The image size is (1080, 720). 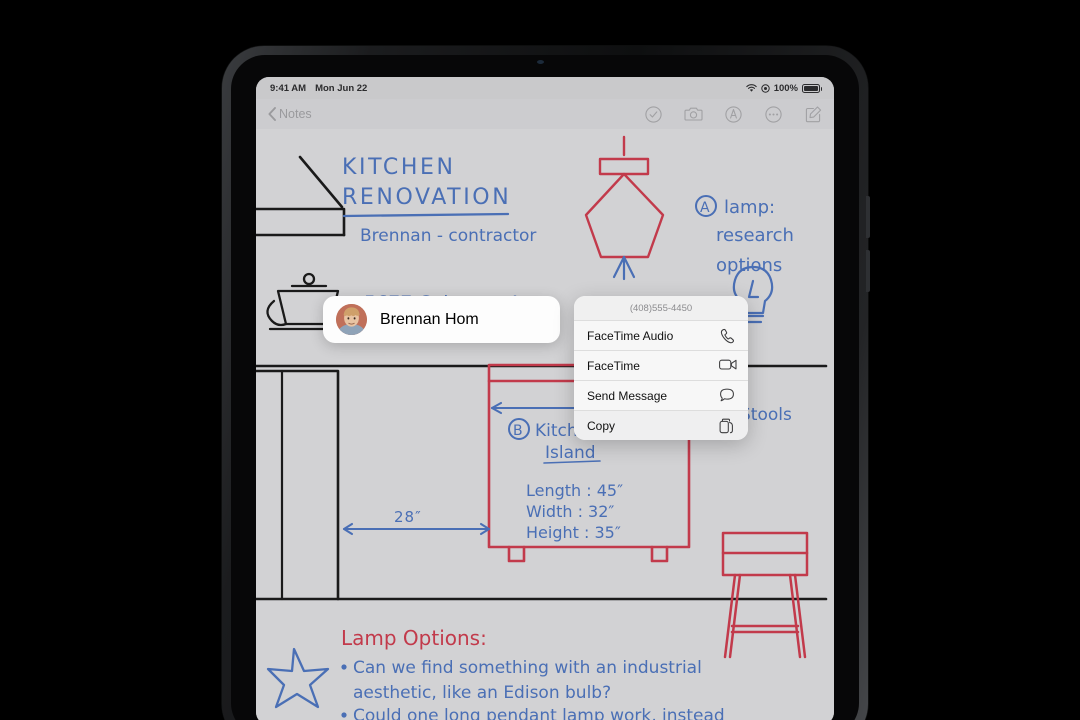 What do you see at coordinates (601, 425) in the screenshot?
I see `menu-item-label: Copy` at bounding box center [601, 425].